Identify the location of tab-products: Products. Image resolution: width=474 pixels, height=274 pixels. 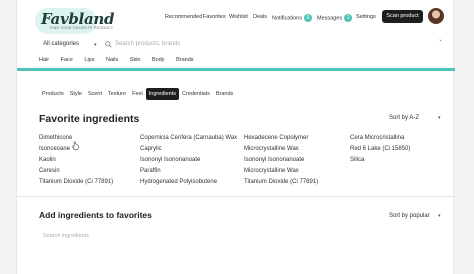
(53, 94).